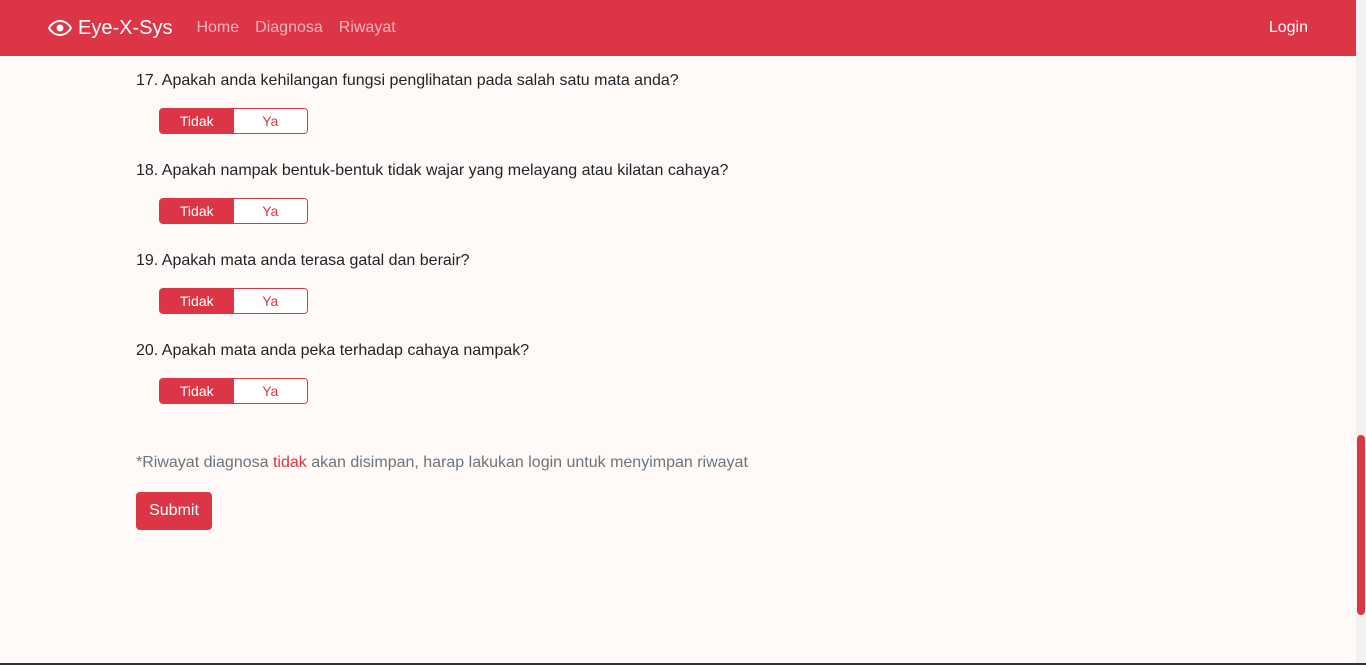  I want to click on nav-diagnosa: Diagnosa, so click(289, 28).